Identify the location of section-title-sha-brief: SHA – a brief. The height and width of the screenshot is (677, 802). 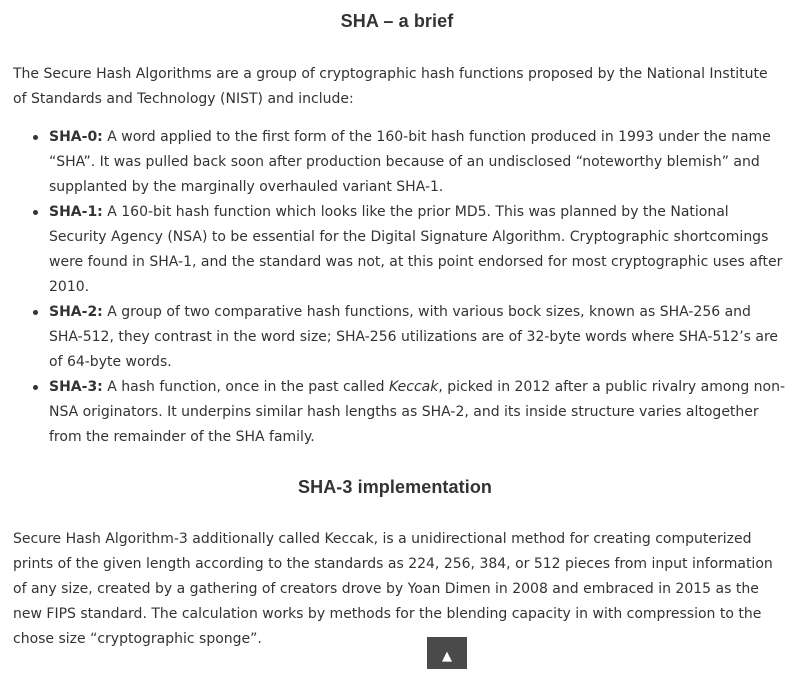
(397, 21).